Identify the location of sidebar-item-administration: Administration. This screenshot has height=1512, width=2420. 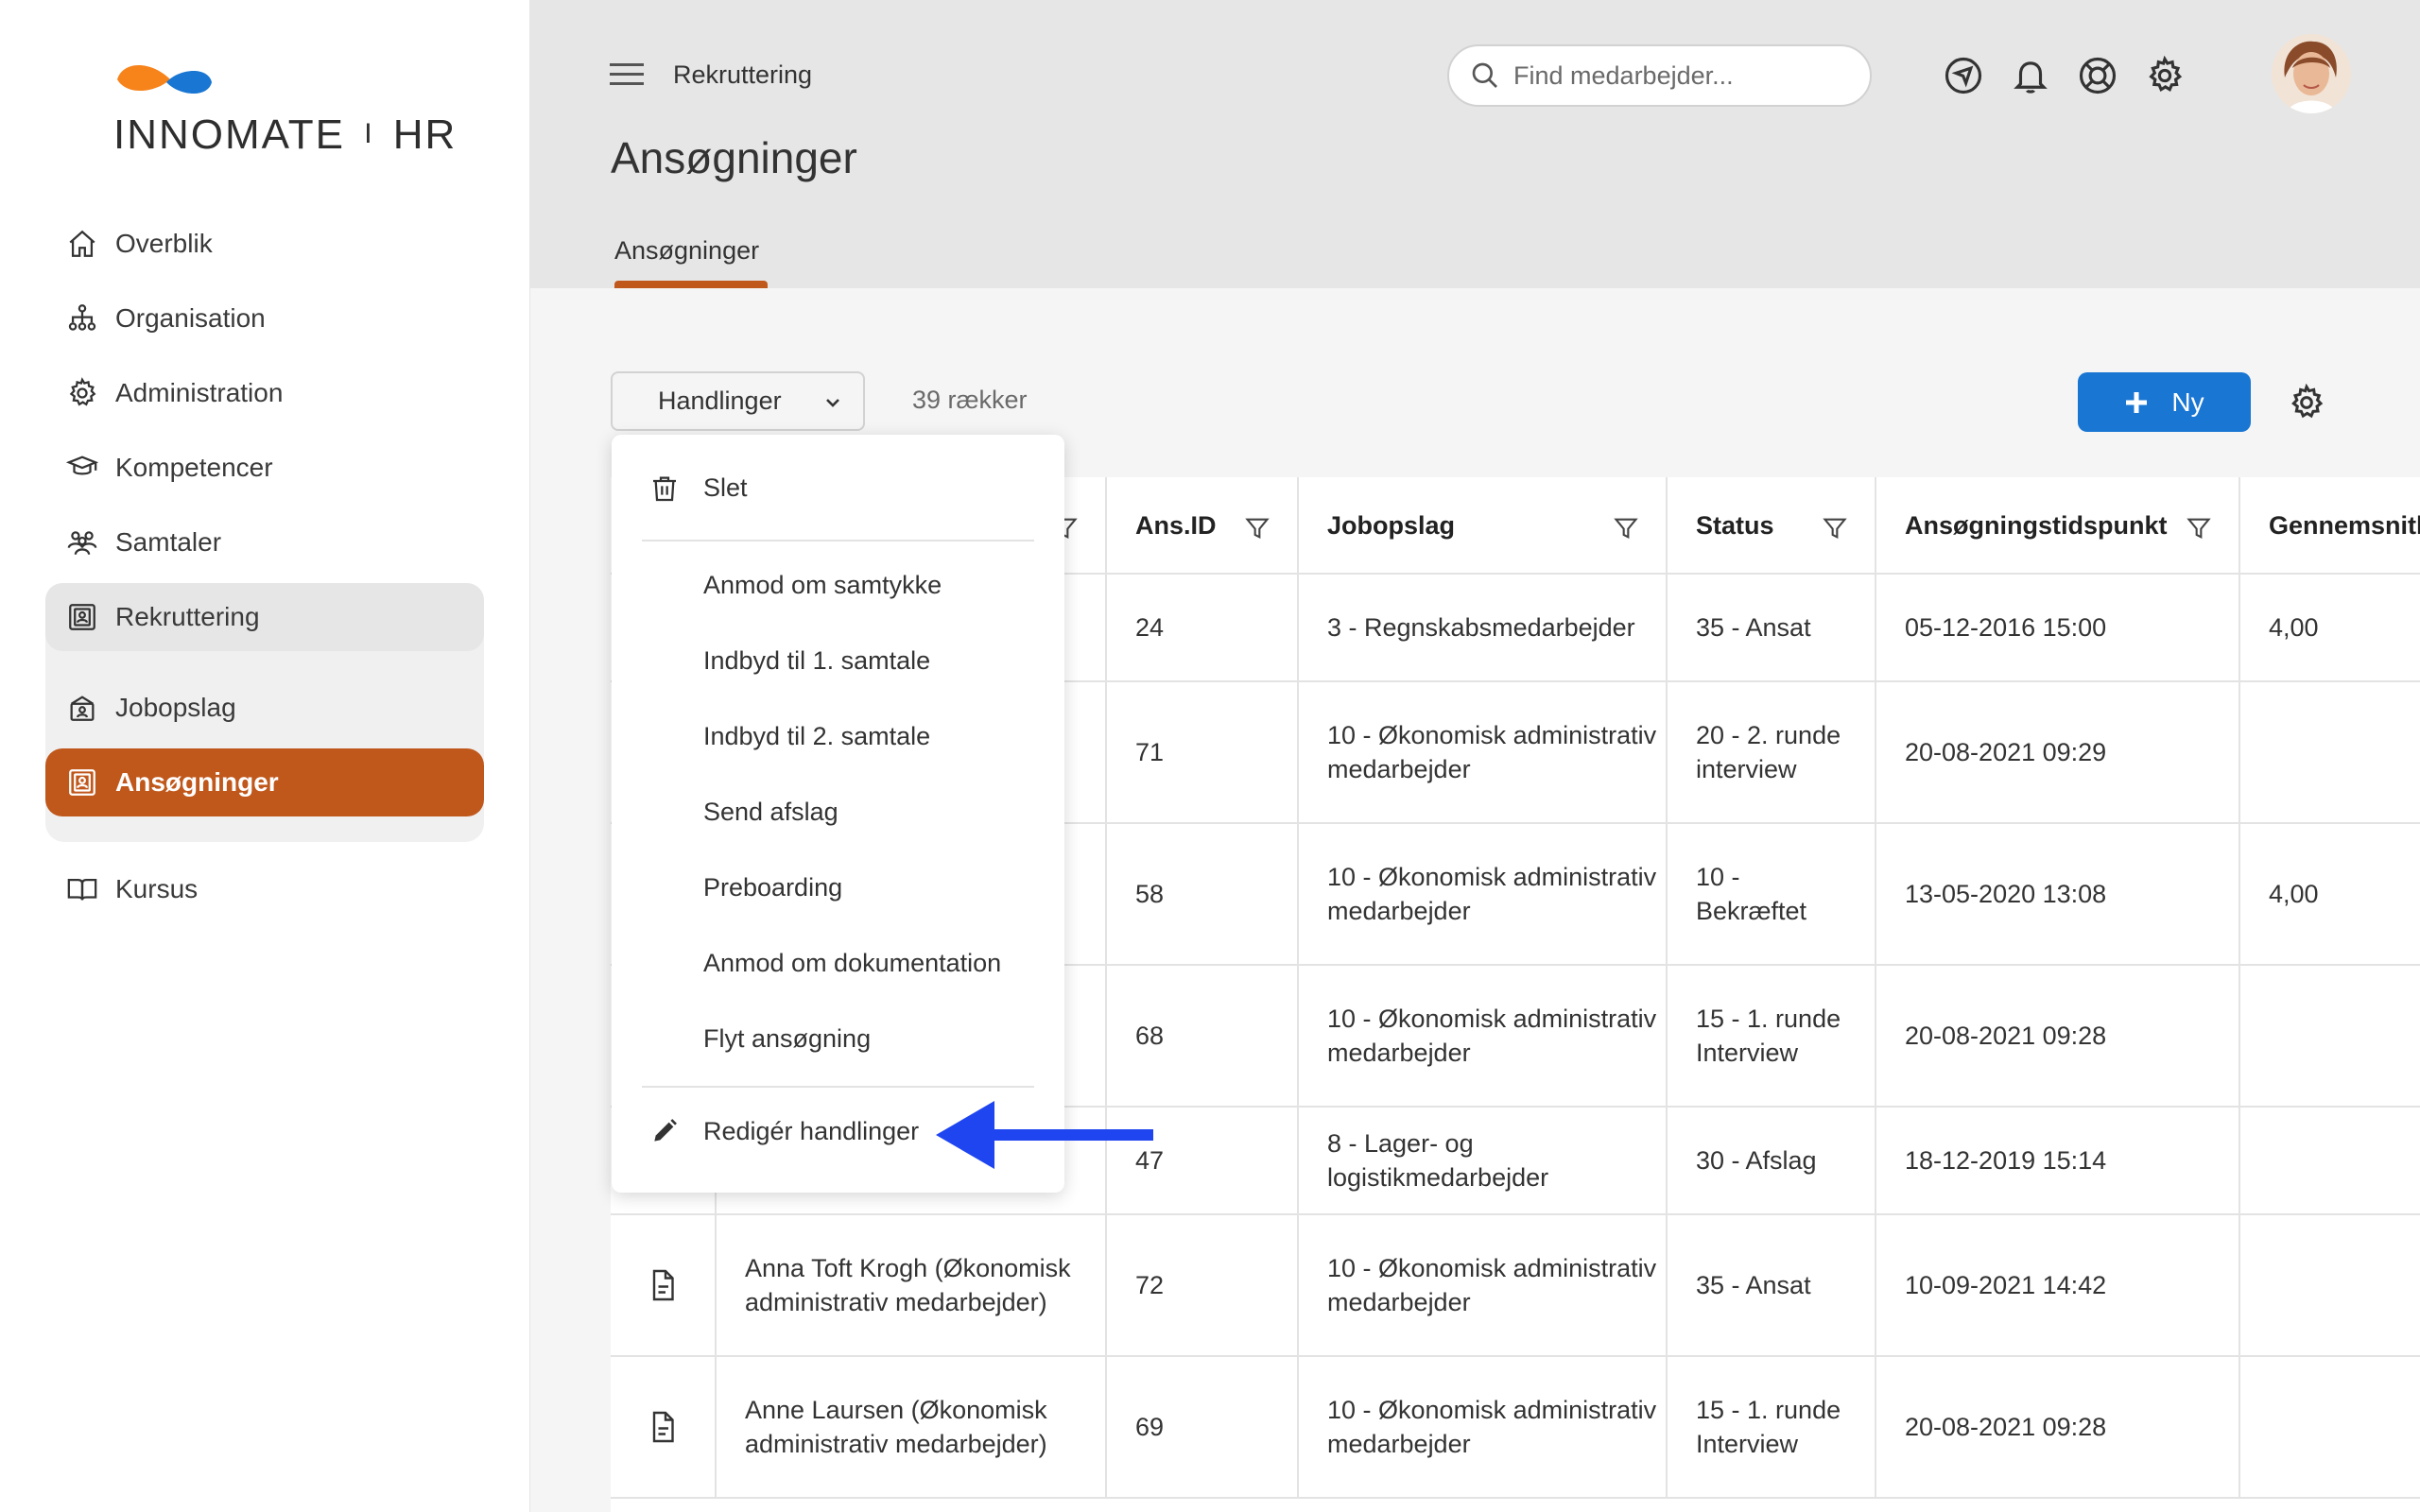
(264, 393).